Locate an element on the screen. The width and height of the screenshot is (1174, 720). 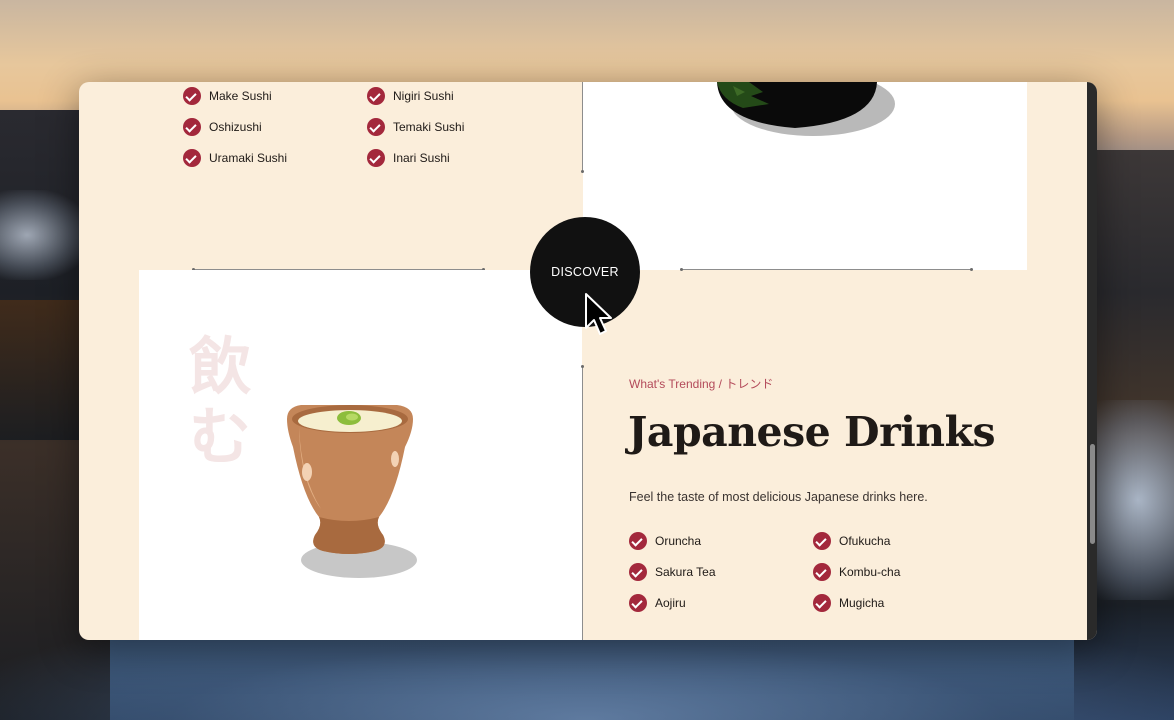
list-item: Sakura Tea is located at coordinates (721, 572).